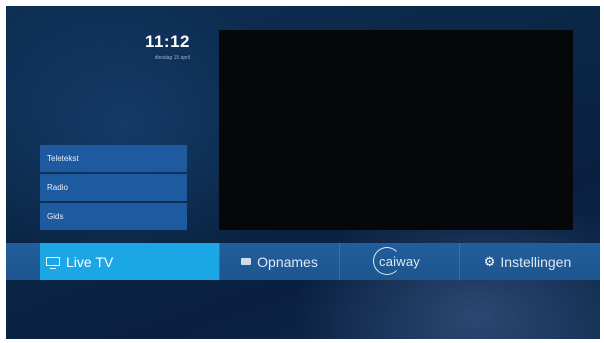 The image size is (604, 343). Describe the element at coordinates (113, 216) in the screenshot. I see `side-item-gids: Gids` at that location.